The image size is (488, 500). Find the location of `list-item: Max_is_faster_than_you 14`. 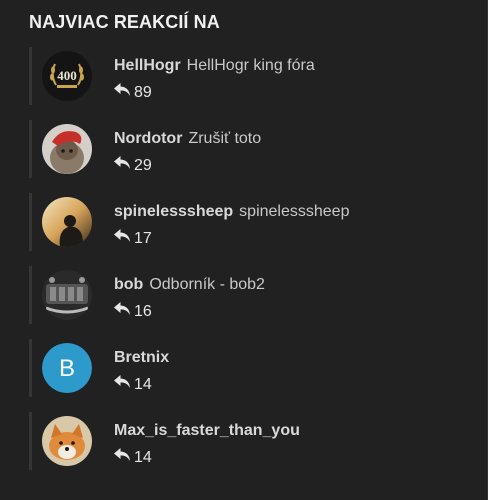

list-item: Max_is_faster_than_you 14 is located at coordinates (249, 441).